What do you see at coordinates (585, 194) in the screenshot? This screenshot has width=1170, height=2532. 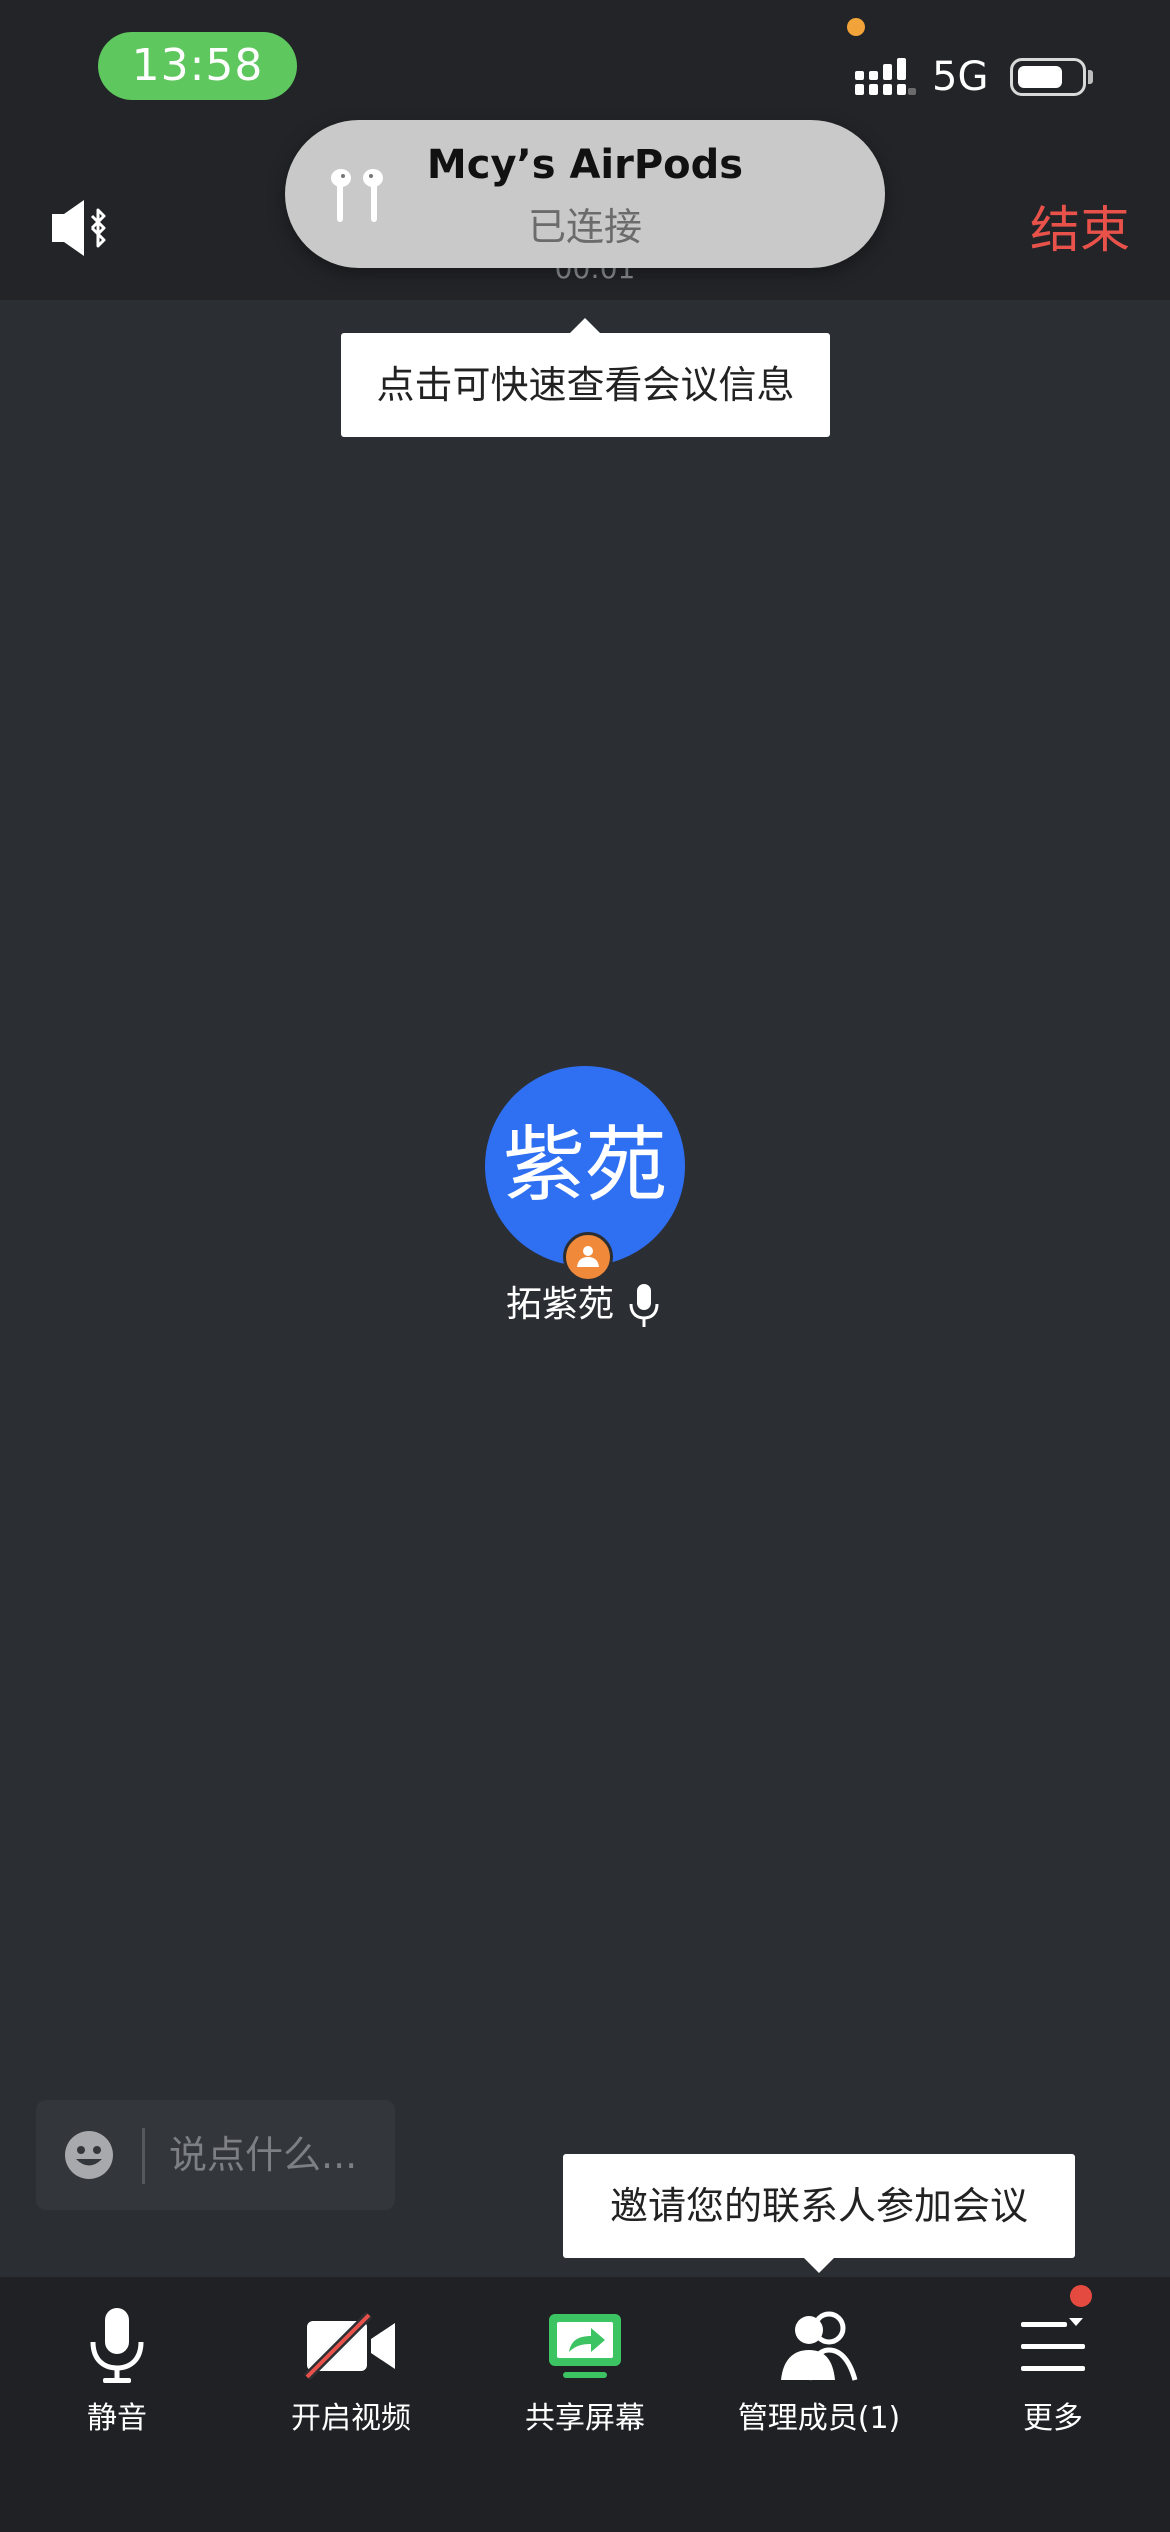 I see `airpods-connected-banner: Mcy’s AirPods 已连接` at bounding box center [585, 194].